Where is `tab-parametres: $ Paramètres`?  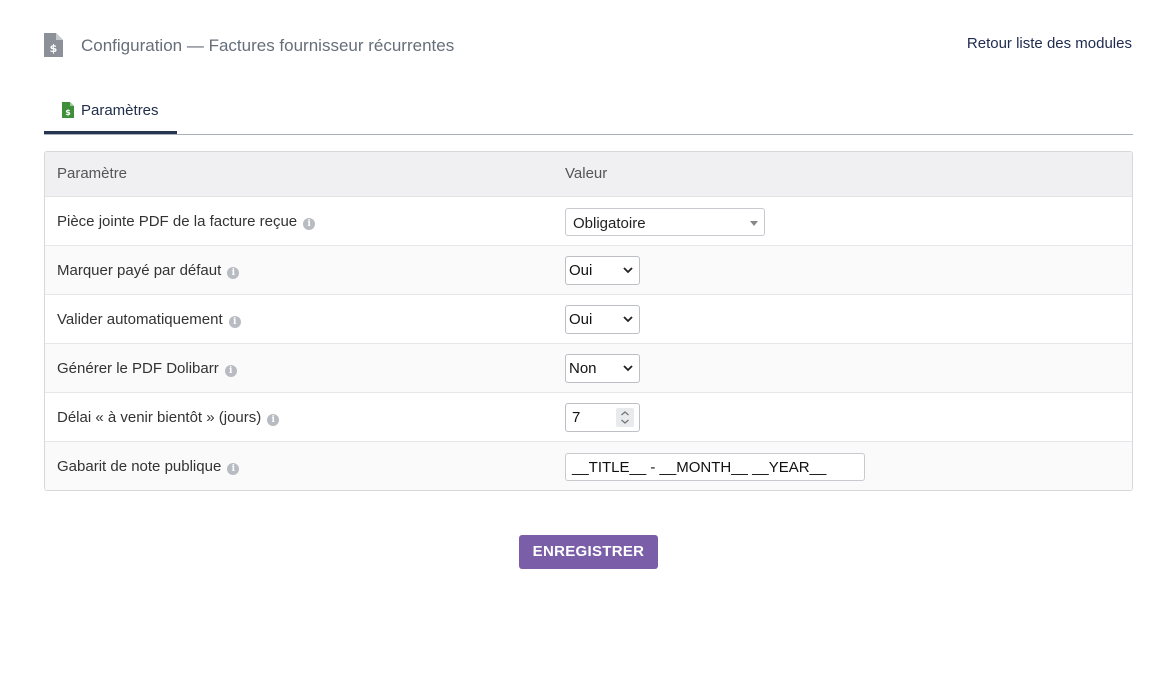 tab-parametres: $ Paramètres is located at coordinates (110, 113).